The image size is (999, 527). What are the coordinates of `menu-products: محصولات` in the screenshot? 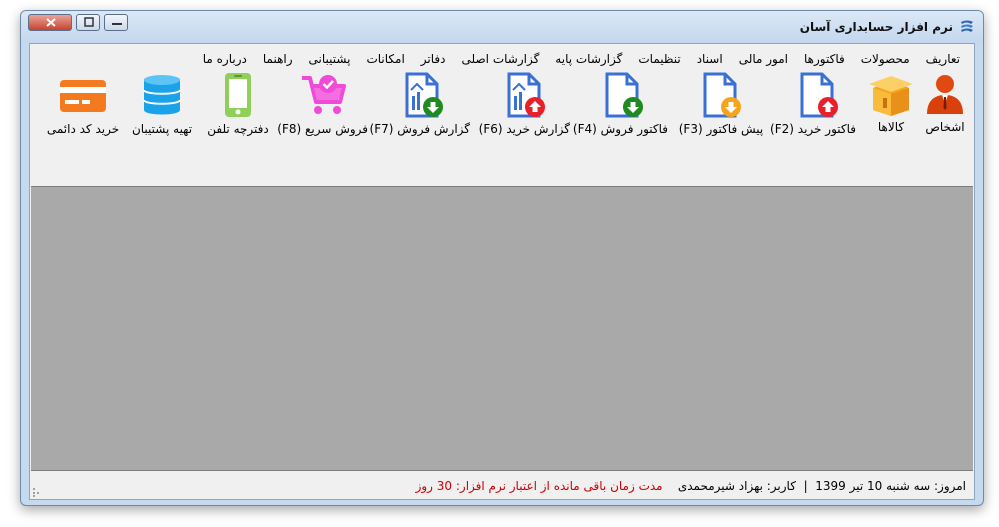 It's located at (885, 60).